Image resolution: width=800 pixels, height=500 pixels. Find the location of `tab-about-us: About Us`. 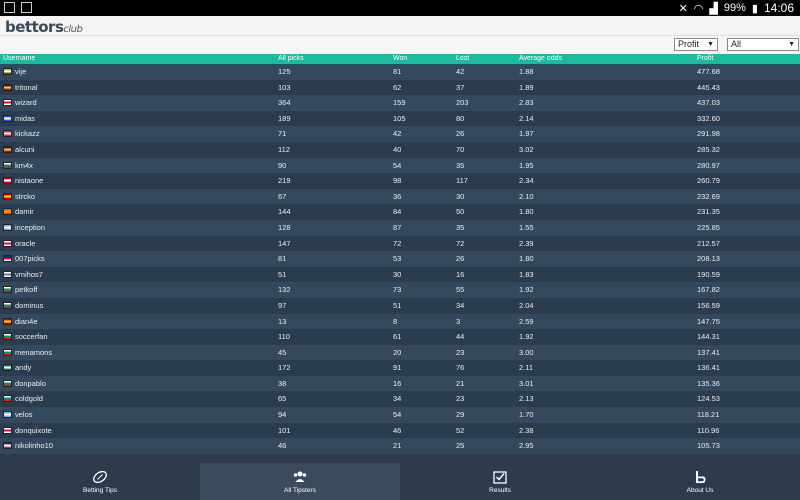

tab-about-us: About Us is located at coordinates (700, 481).